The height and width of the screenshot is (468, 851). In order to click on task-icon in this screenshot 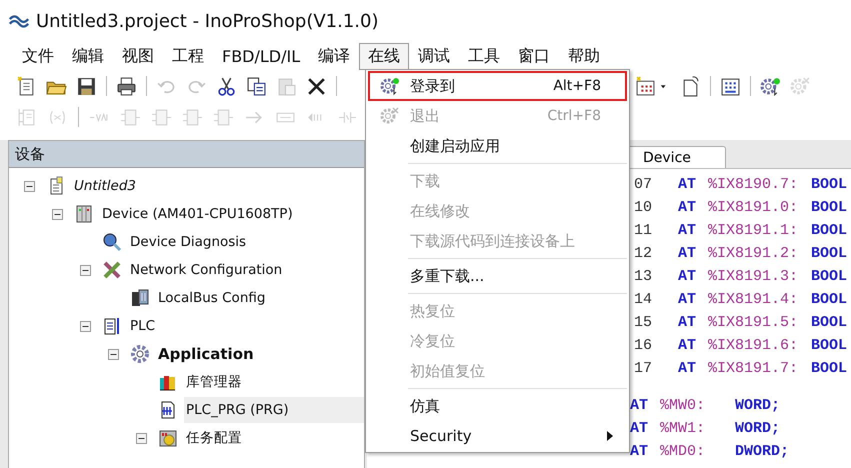, I will do `click(168, 438)`.